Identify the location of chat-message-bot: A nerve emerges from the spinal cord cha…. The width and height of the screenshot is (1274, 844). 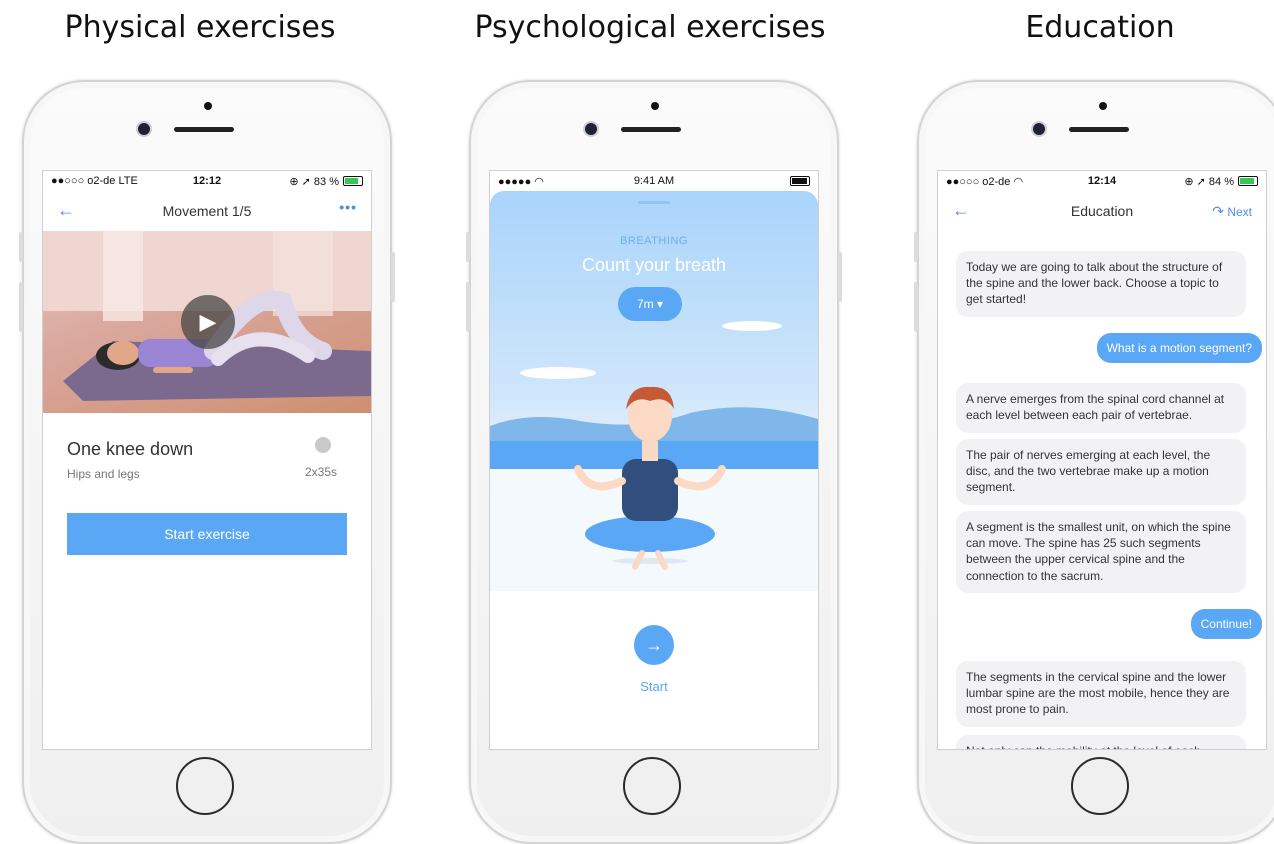
(1101, 408).